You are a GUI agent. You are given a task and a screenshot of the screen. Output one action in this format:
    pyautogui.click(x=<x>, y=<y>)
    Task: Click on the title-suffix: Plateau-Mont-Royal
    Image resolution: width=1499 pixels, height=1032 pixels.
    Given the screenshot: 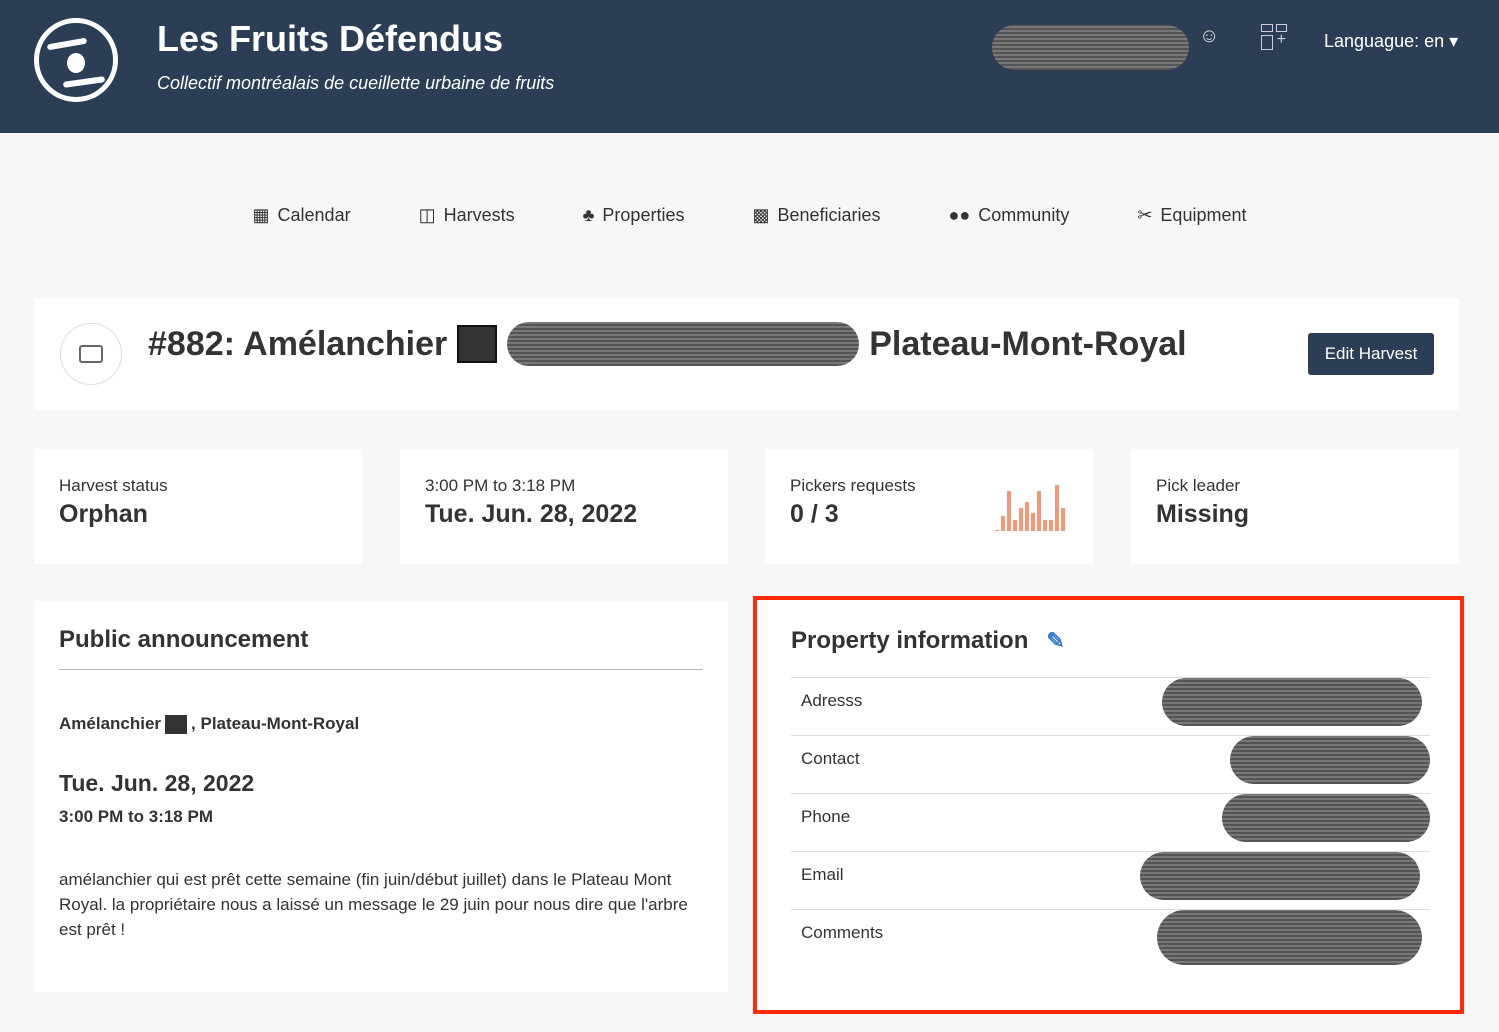 What is the action you would take?
    pyautogui.click(x=1028, y=343)
    